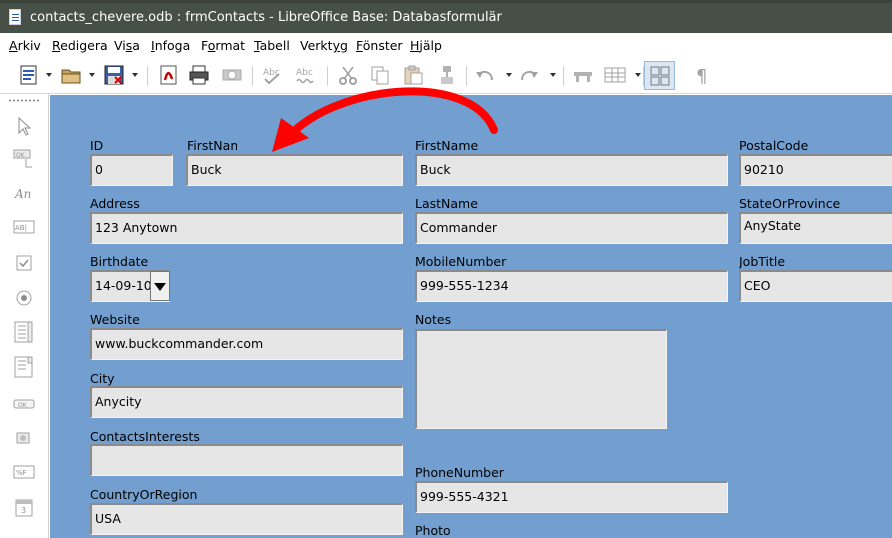 The image size is (892, 538). Describe the element at coordinates (446, 203) in the screenshot. I see `lastname-label: LastName` at that location.